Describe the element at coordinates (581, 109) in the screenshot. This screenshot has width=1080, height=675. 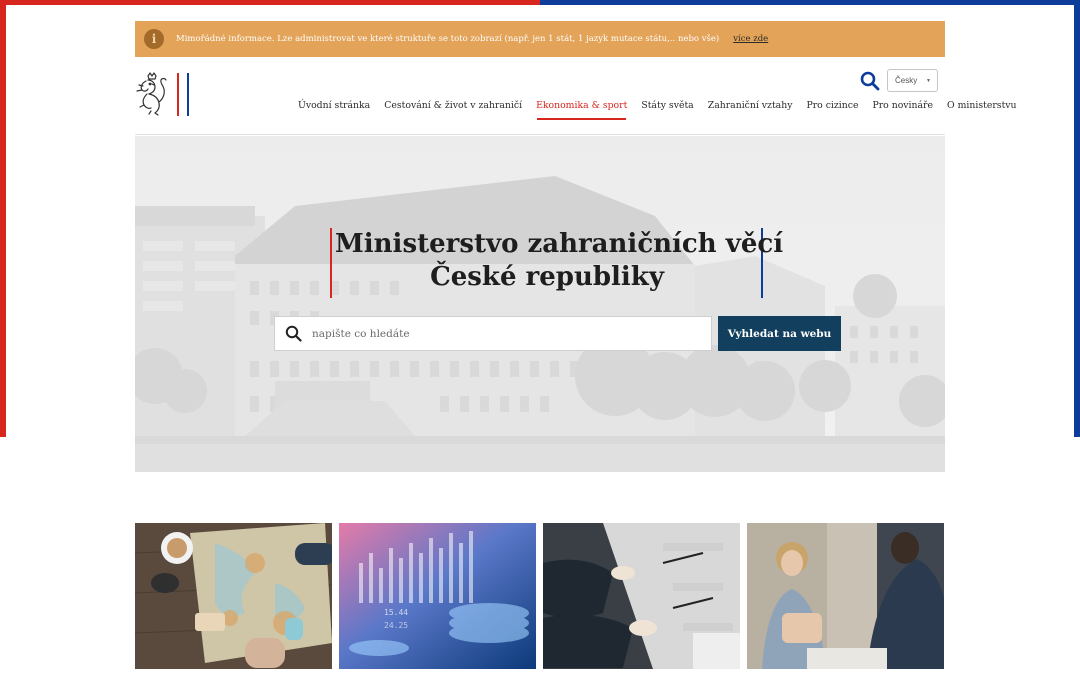
I see `nav-item-economy: Ekonomika & sport` at that location.